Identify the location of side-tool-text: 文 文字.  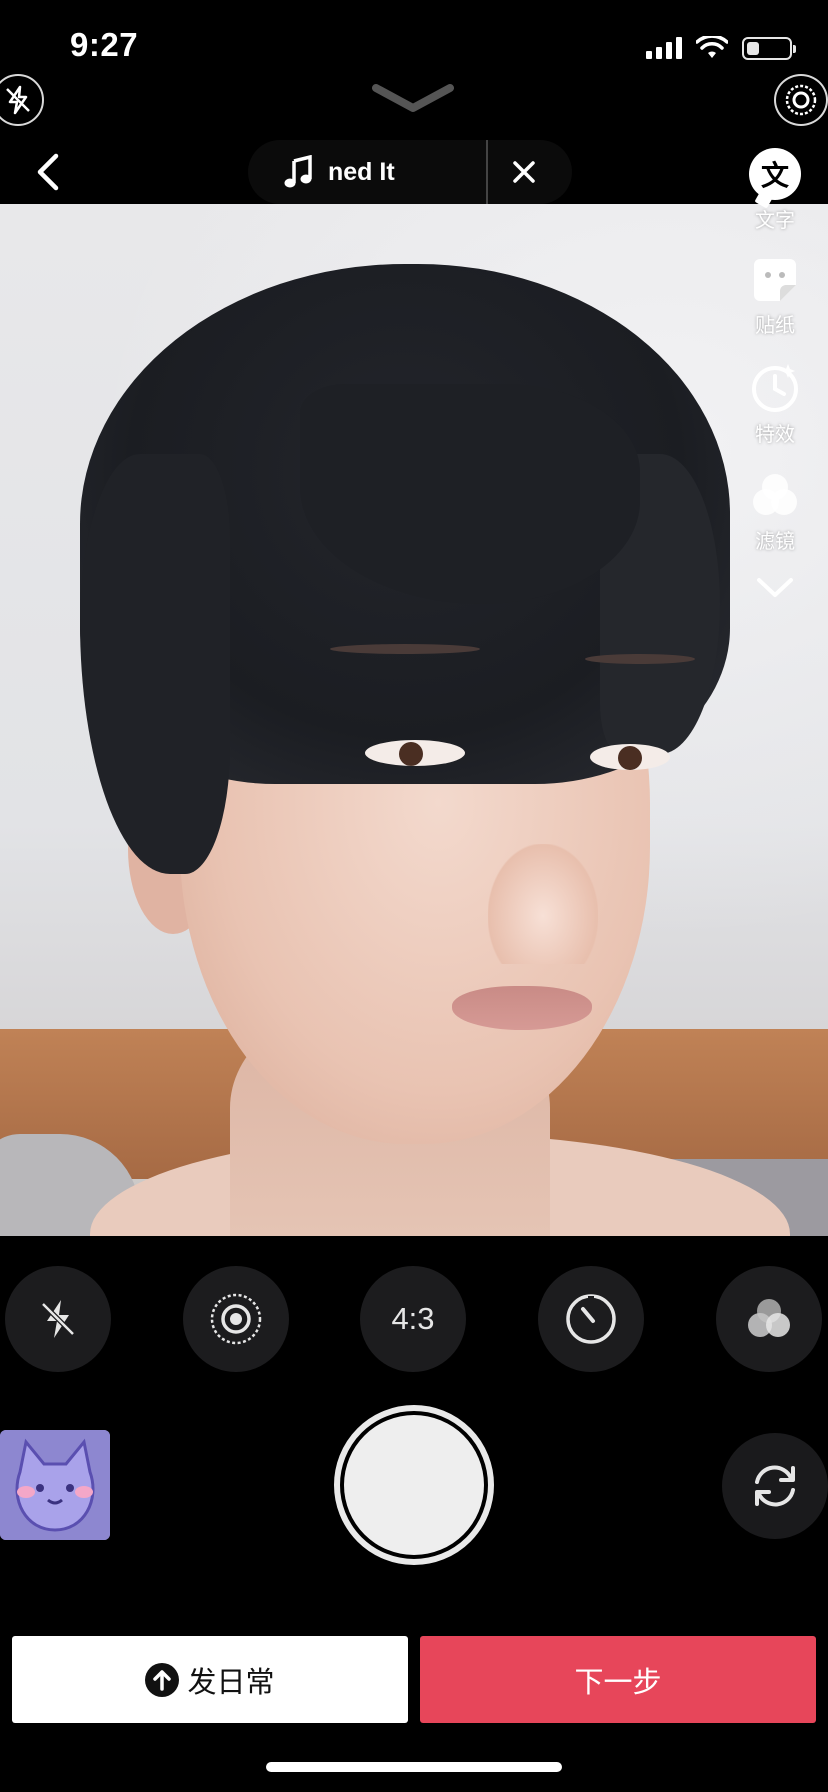
(775, 190).